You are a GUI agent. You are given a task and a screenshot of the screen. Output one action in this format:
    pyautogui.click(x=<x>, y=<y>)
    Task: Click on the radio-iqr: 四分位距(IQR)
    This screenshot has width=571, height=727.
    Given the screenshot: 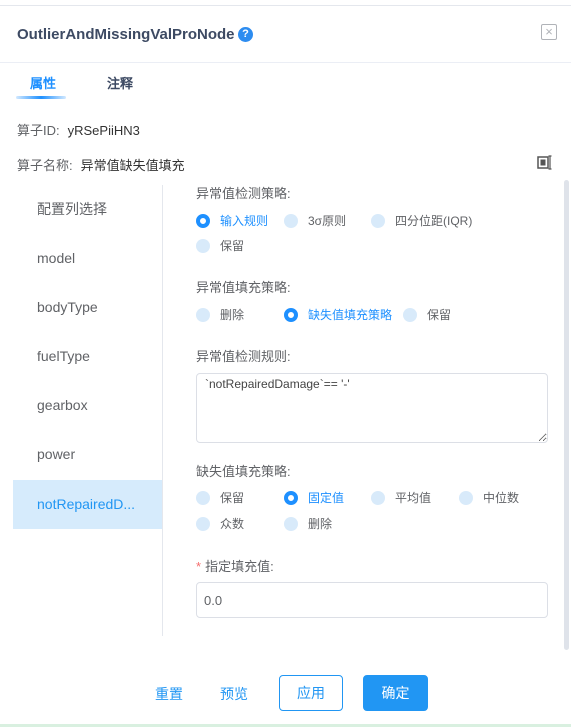 What is the action you would take?
    pyautogui.click(x=421, y=220)
    